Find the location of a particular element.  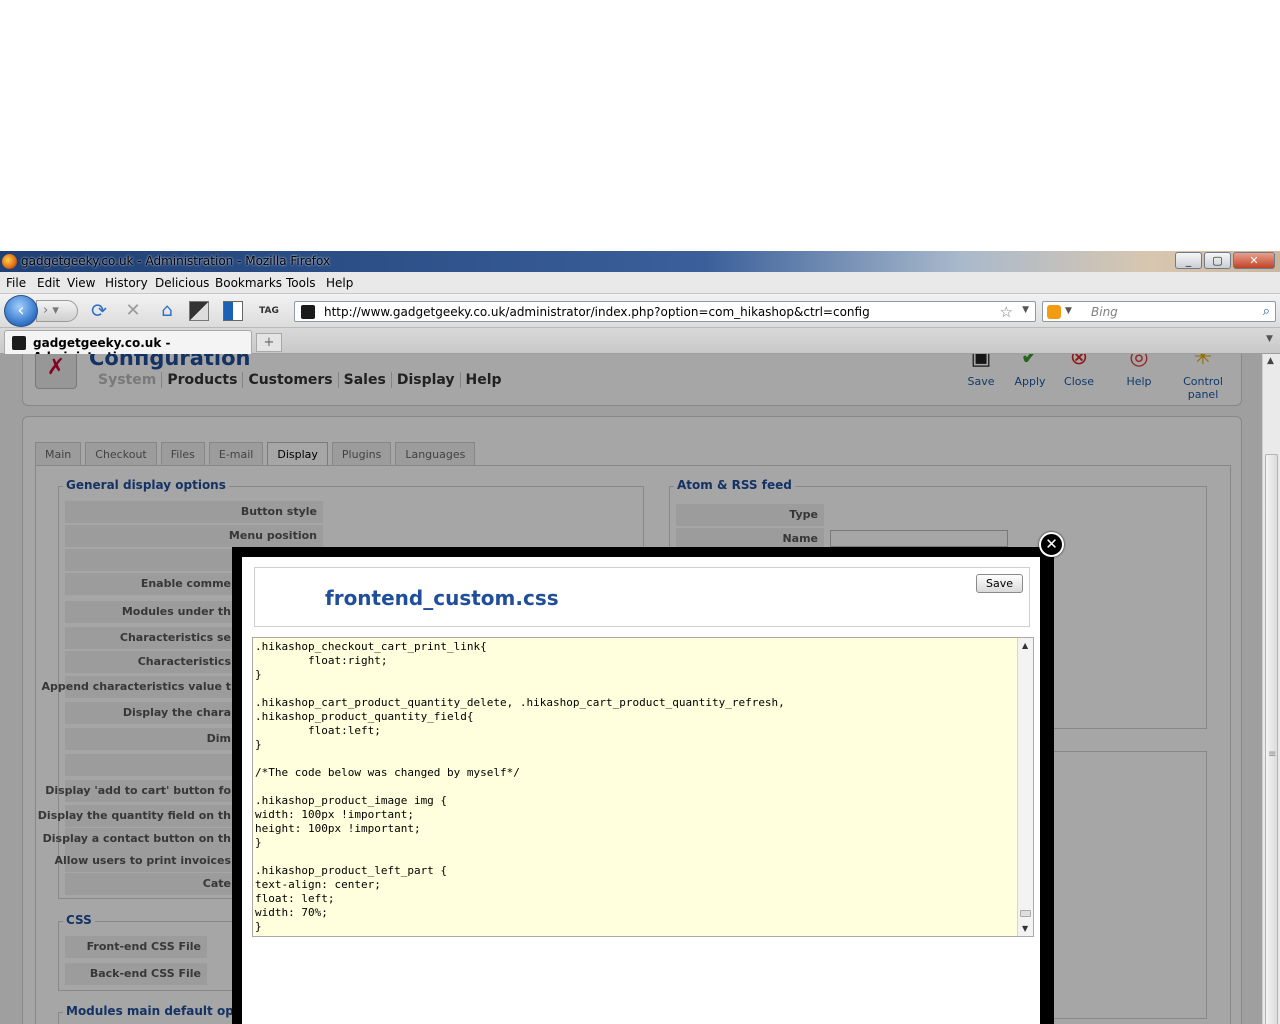

url-dropdown-icon: ▼ is located at coordinates (1025, 310).